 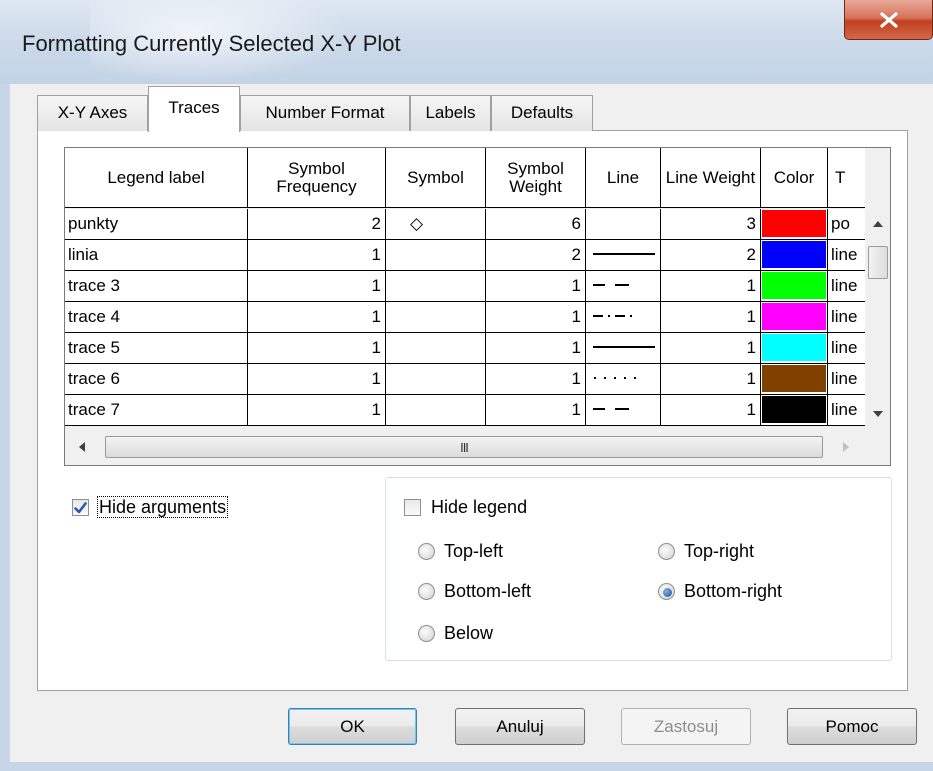 What do you see at coordinates (877, 414) in the screenshot?
I see `scroll-down-button` at bounding box center [877, 414].